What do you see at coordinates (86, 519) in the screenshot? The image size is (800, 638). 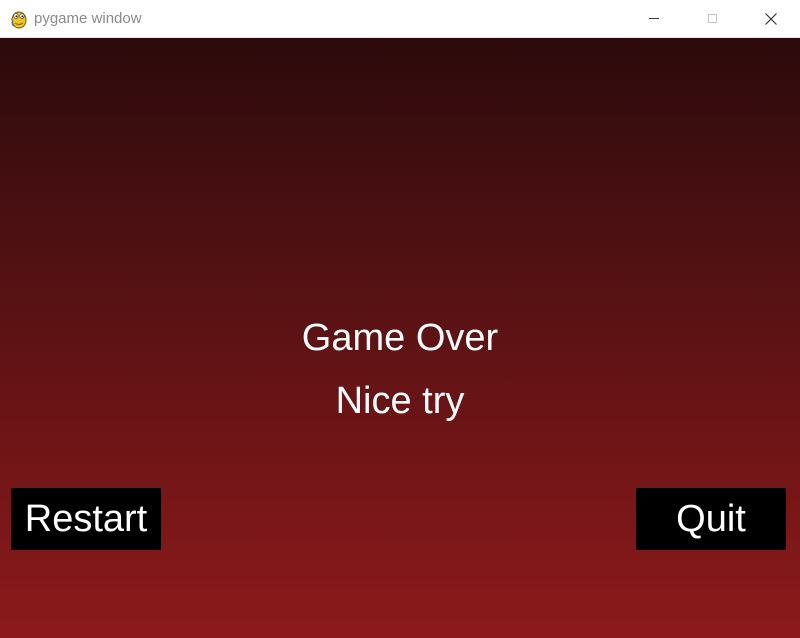 I see `restart-button: Restart` at bounding box center [86, 519].